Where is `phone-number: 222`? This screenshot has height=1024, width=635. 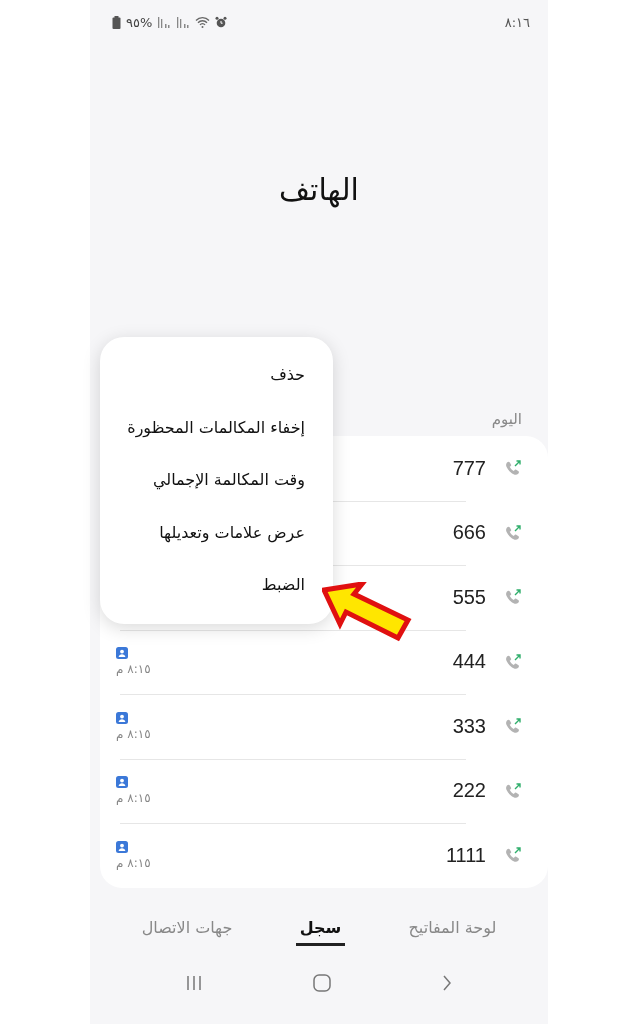
phone-number: 222 is located at coordinates (469, 791).